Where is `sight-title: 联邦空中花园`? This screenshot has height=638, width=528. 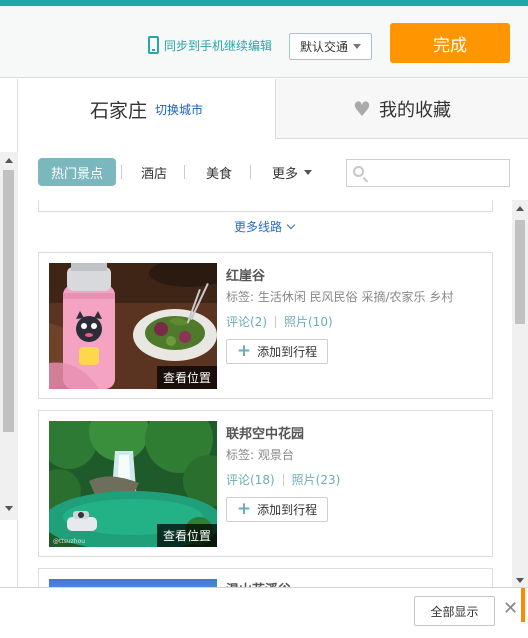 sight-title: 联邦空中花园 is located at coordinates (265, 432).